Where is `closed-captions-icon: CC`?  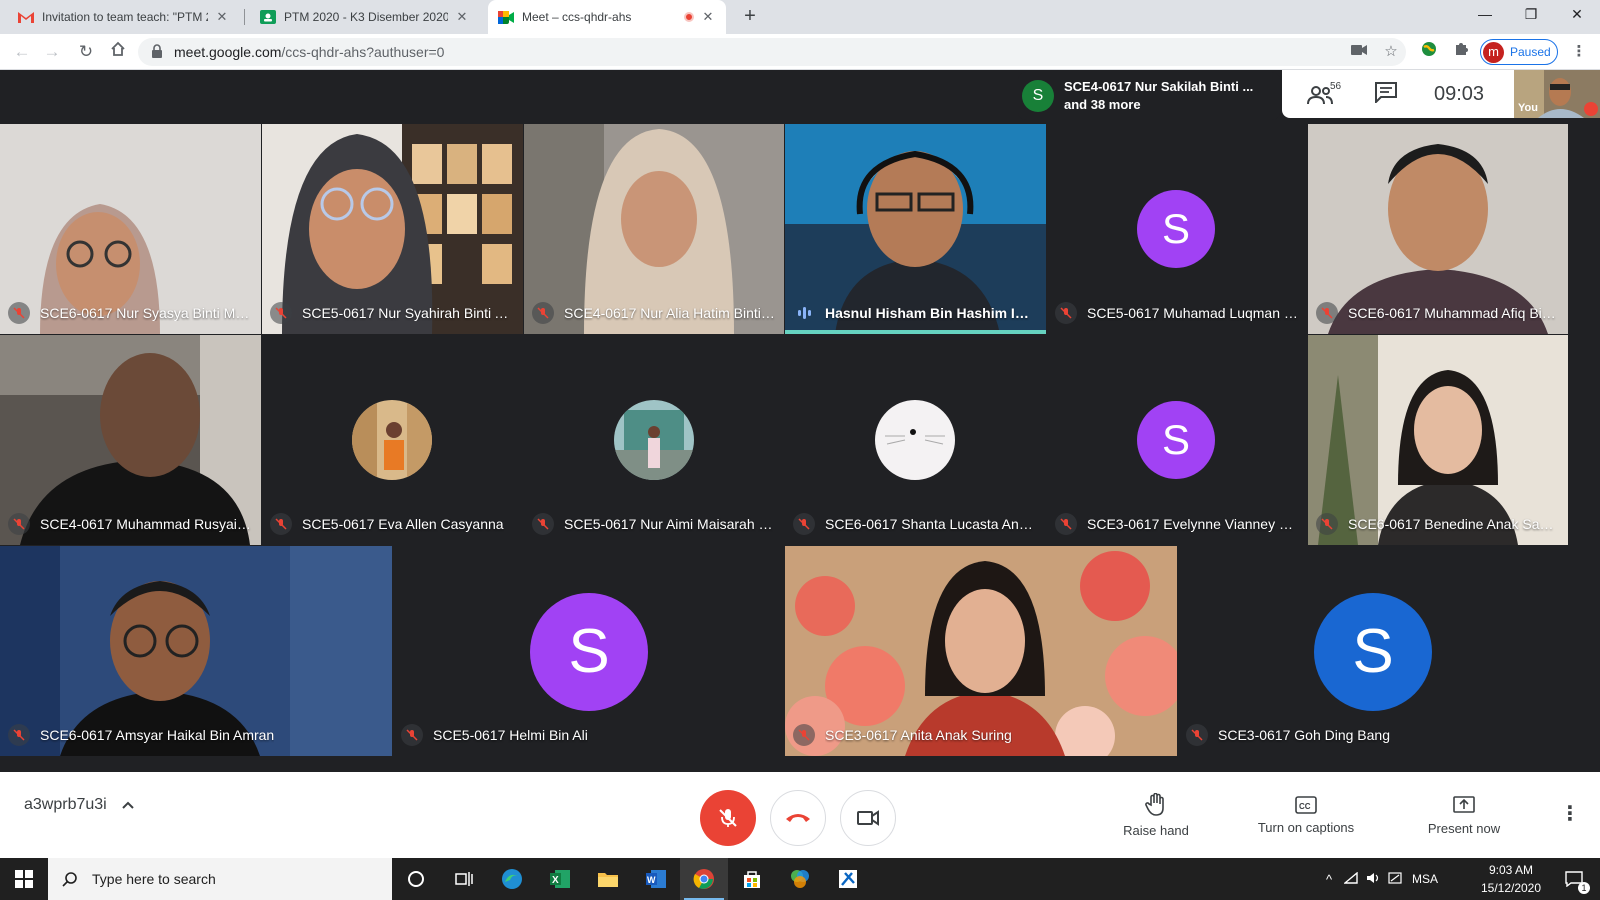 closed-captions-icon: CC is located at coordinates (1306, 804).